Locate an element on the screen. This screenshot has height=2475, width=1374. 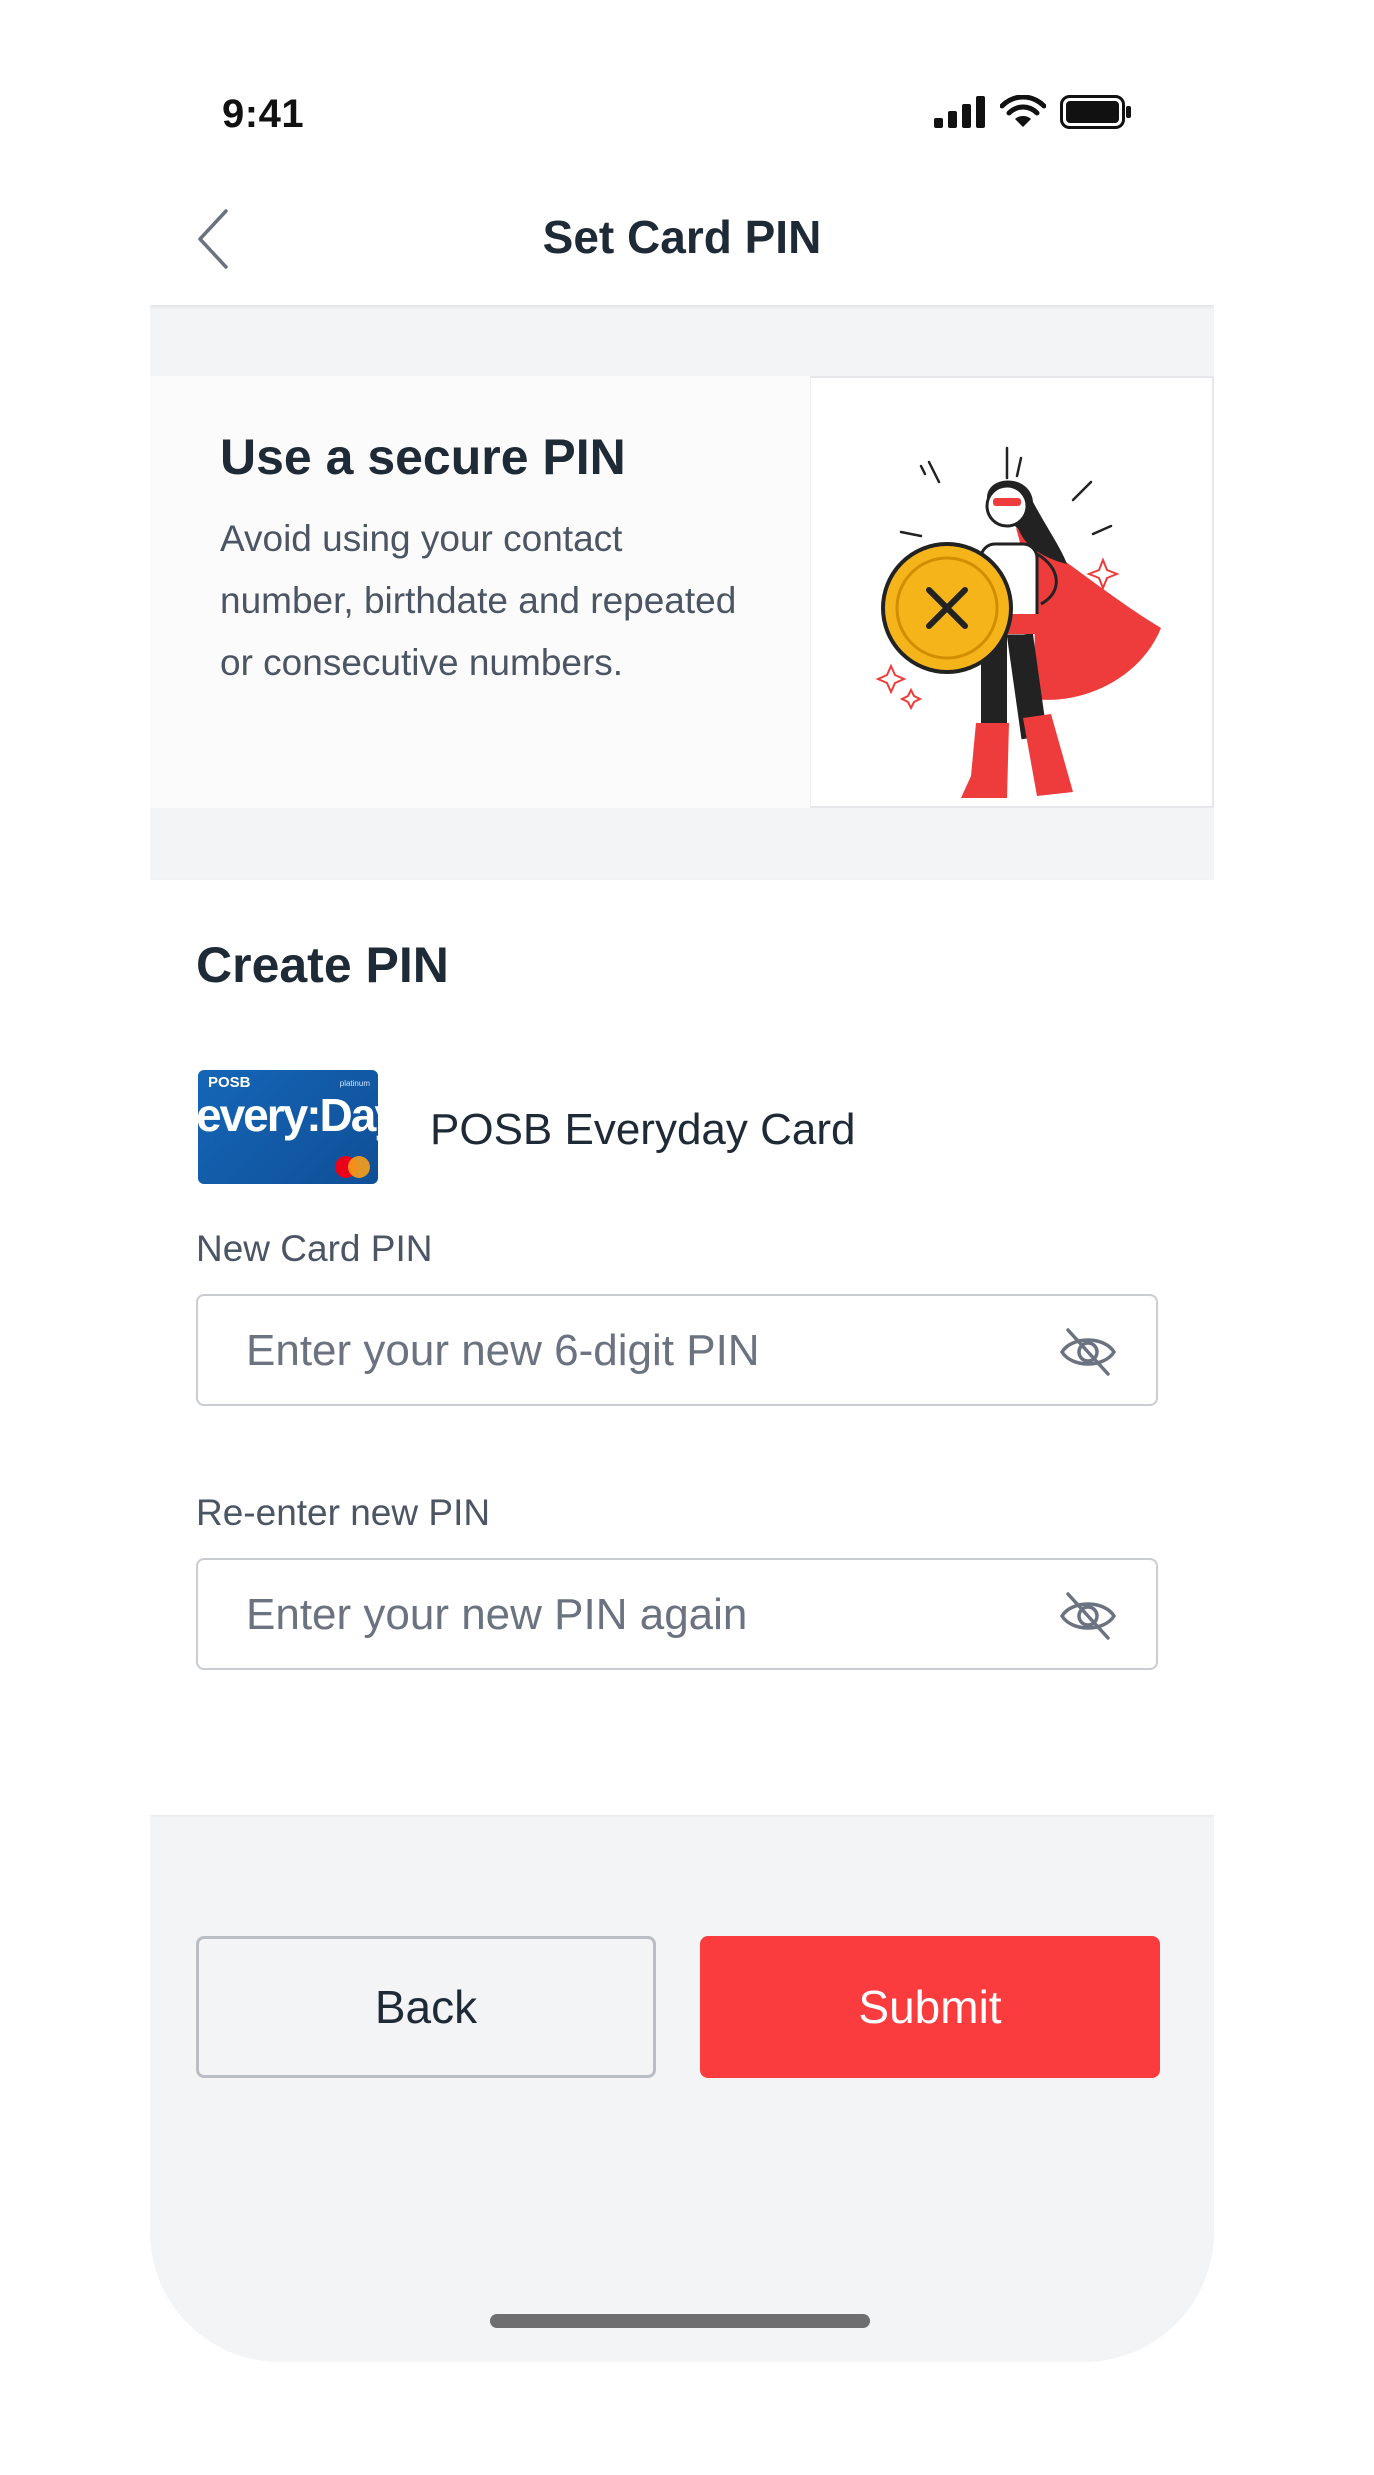
card-name: POSB Everyday Card is located at coordinates (643, 1129).